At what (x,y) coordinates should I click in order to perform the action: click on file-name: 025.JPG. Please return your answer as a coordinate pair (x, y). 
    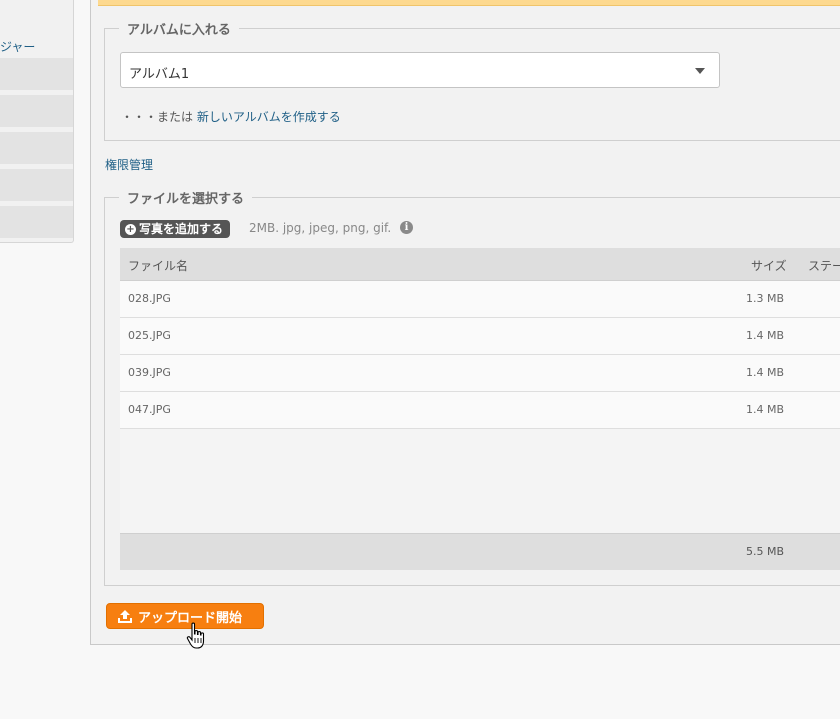
    Looking at the image, I should click on (149, 335).